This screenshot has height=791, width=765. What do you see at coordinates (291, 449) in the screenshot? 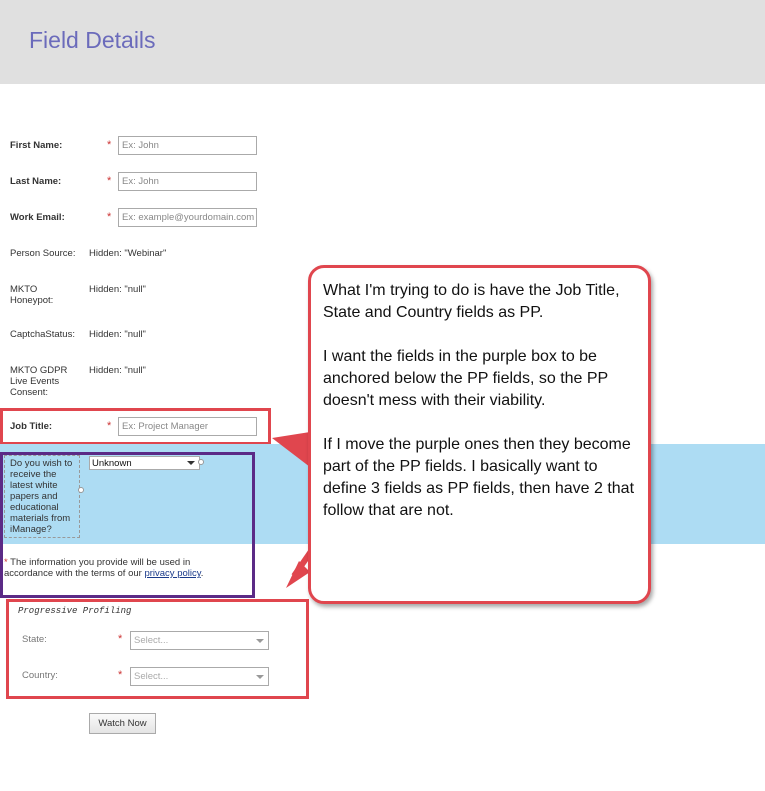
I see `arrow-to-job-title-icon` at bounding box center [291, 449].